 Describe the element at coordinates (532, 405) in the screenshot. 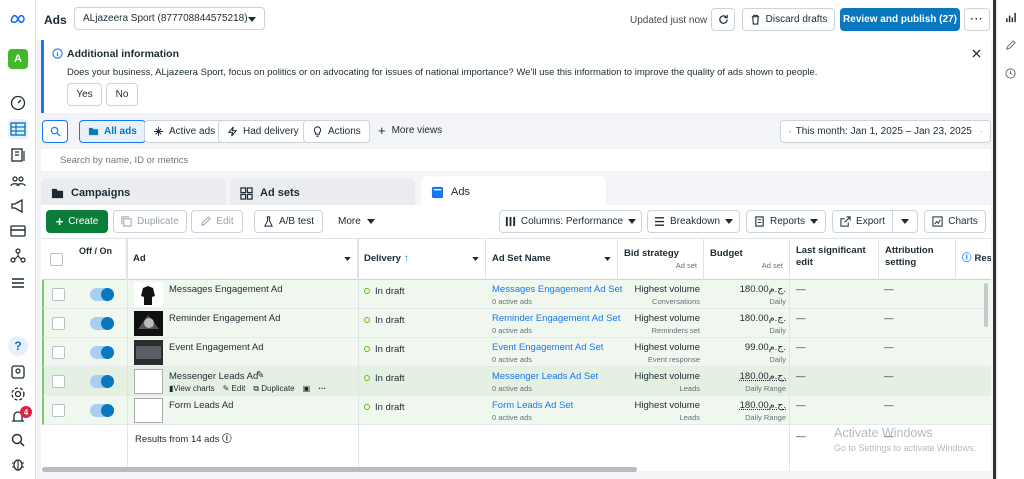

I see `adset-link: Form Leads Ad Set` at that location.